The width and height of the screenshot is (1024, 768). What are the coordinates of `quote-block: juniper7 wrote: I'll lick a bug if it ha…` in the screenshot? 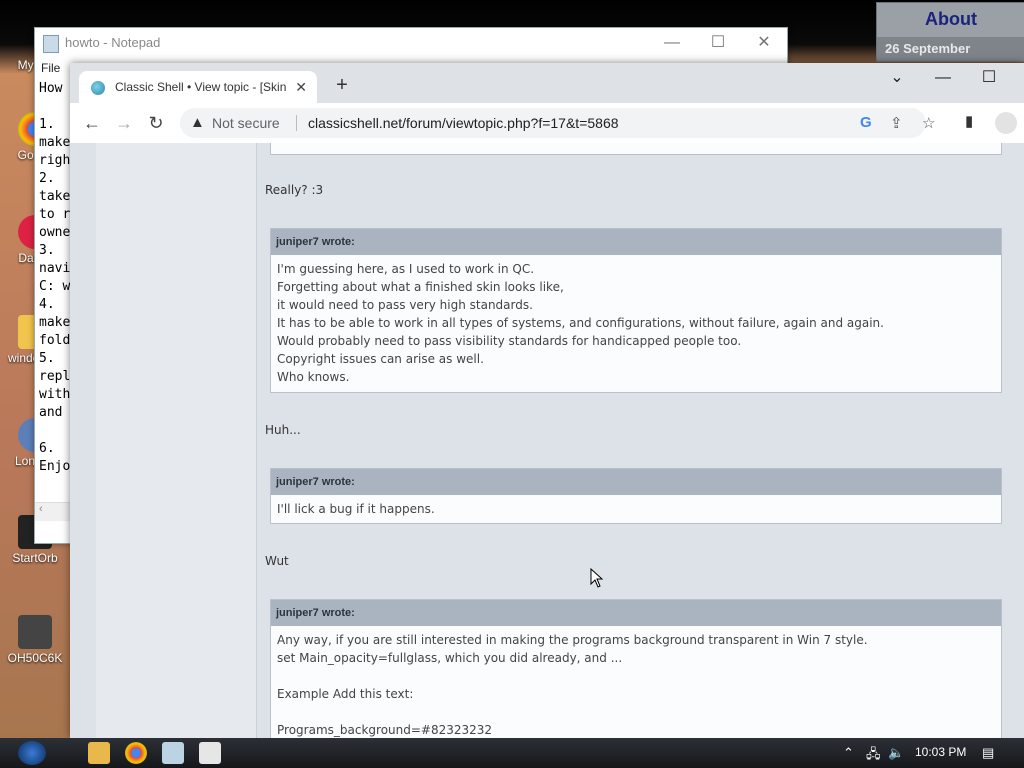 It's located at (636, 496).